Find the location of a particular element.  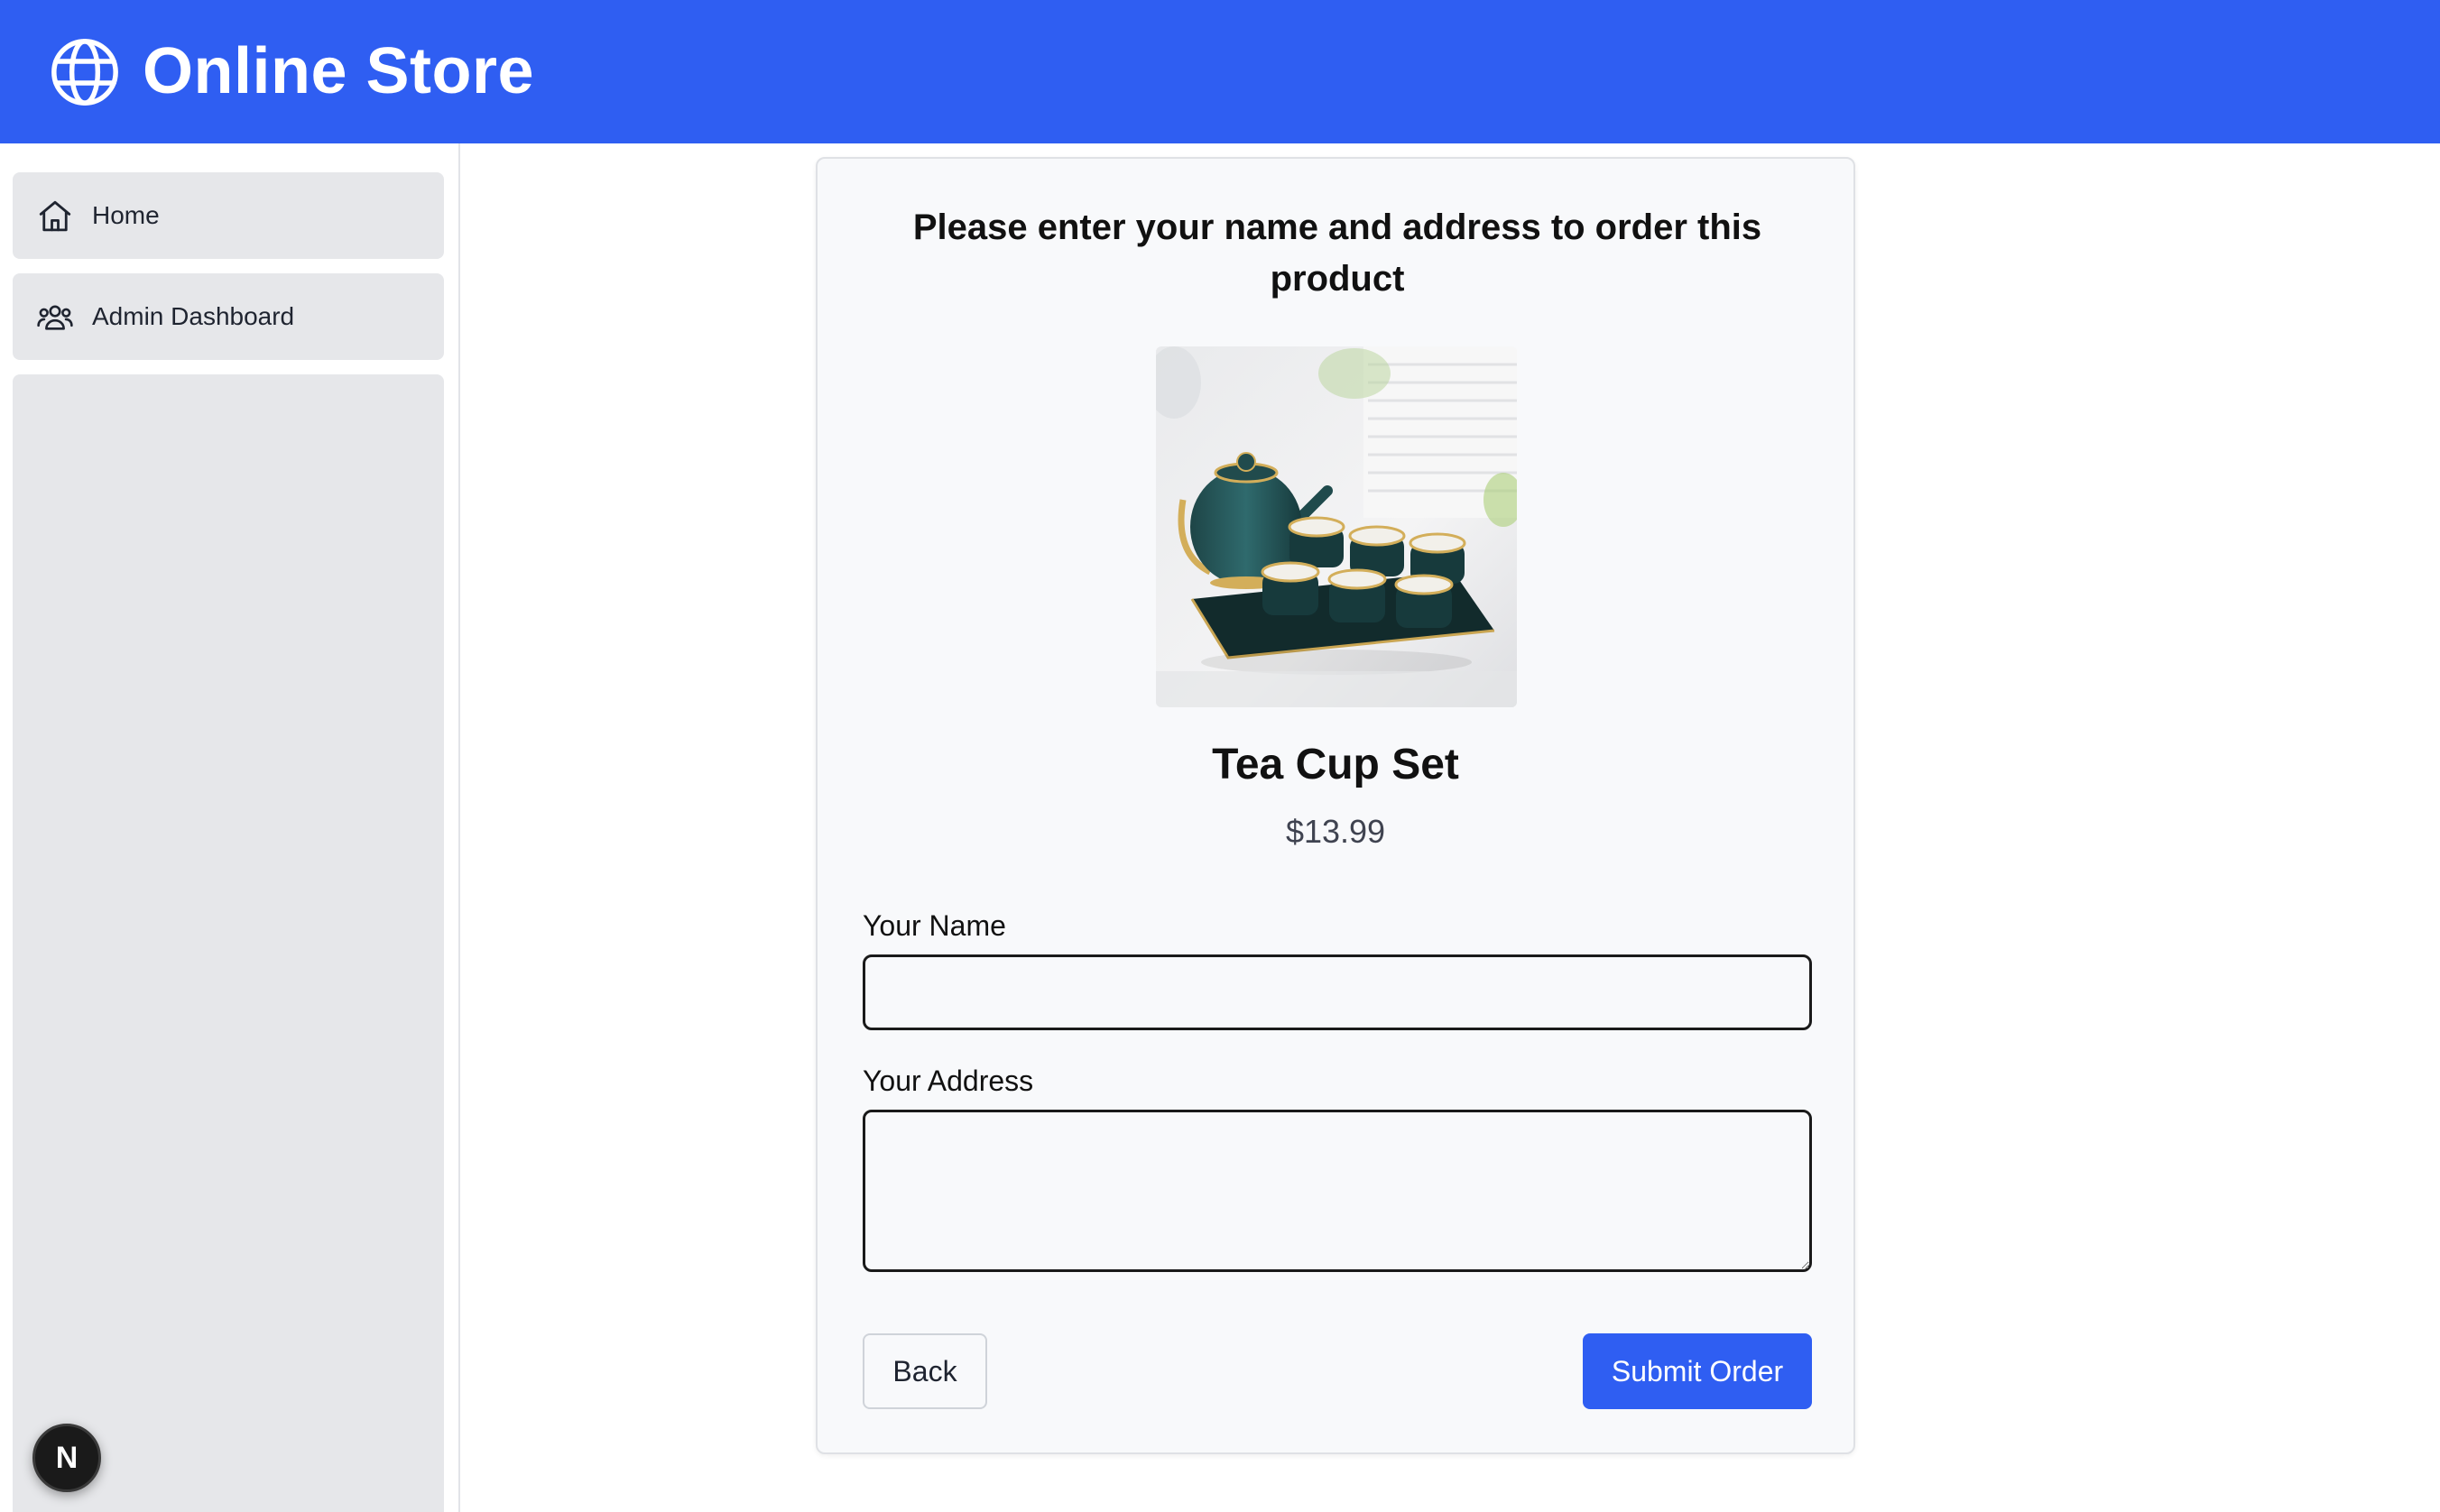

app-header: Online Store is located at coordinates (1220, 71).